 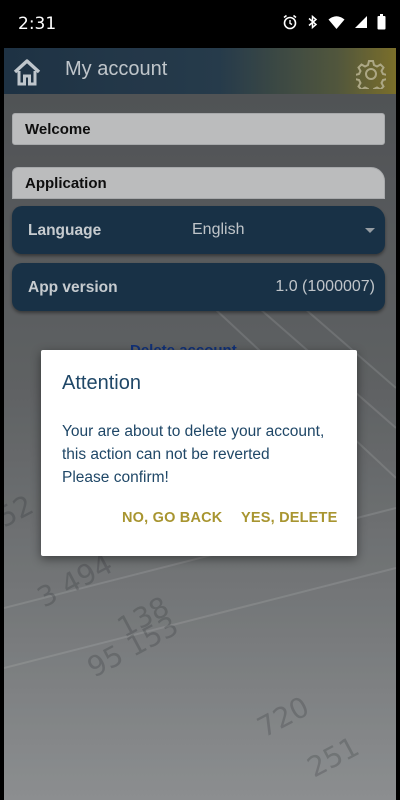 I want to click on cancel-button: NO, GO BACK, so click(x=172, y=518).